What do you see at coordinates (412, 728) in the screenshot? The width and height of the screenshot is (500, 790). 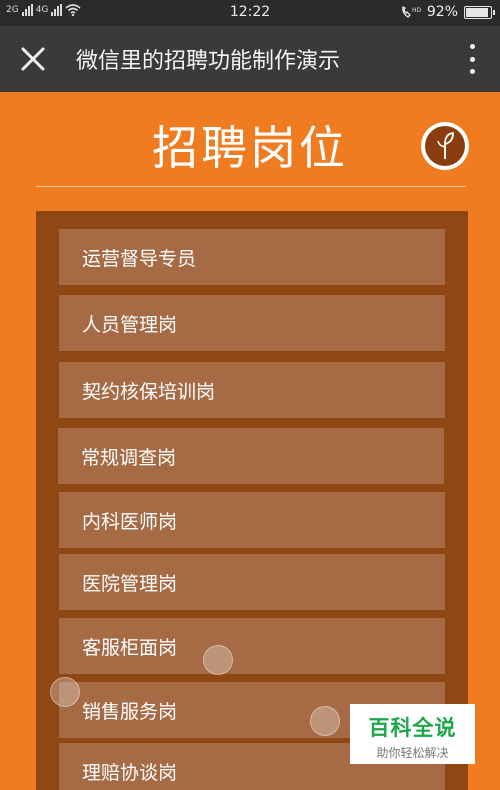 I see `watermark-title: 百科全说` at bounding box center [412, 728].